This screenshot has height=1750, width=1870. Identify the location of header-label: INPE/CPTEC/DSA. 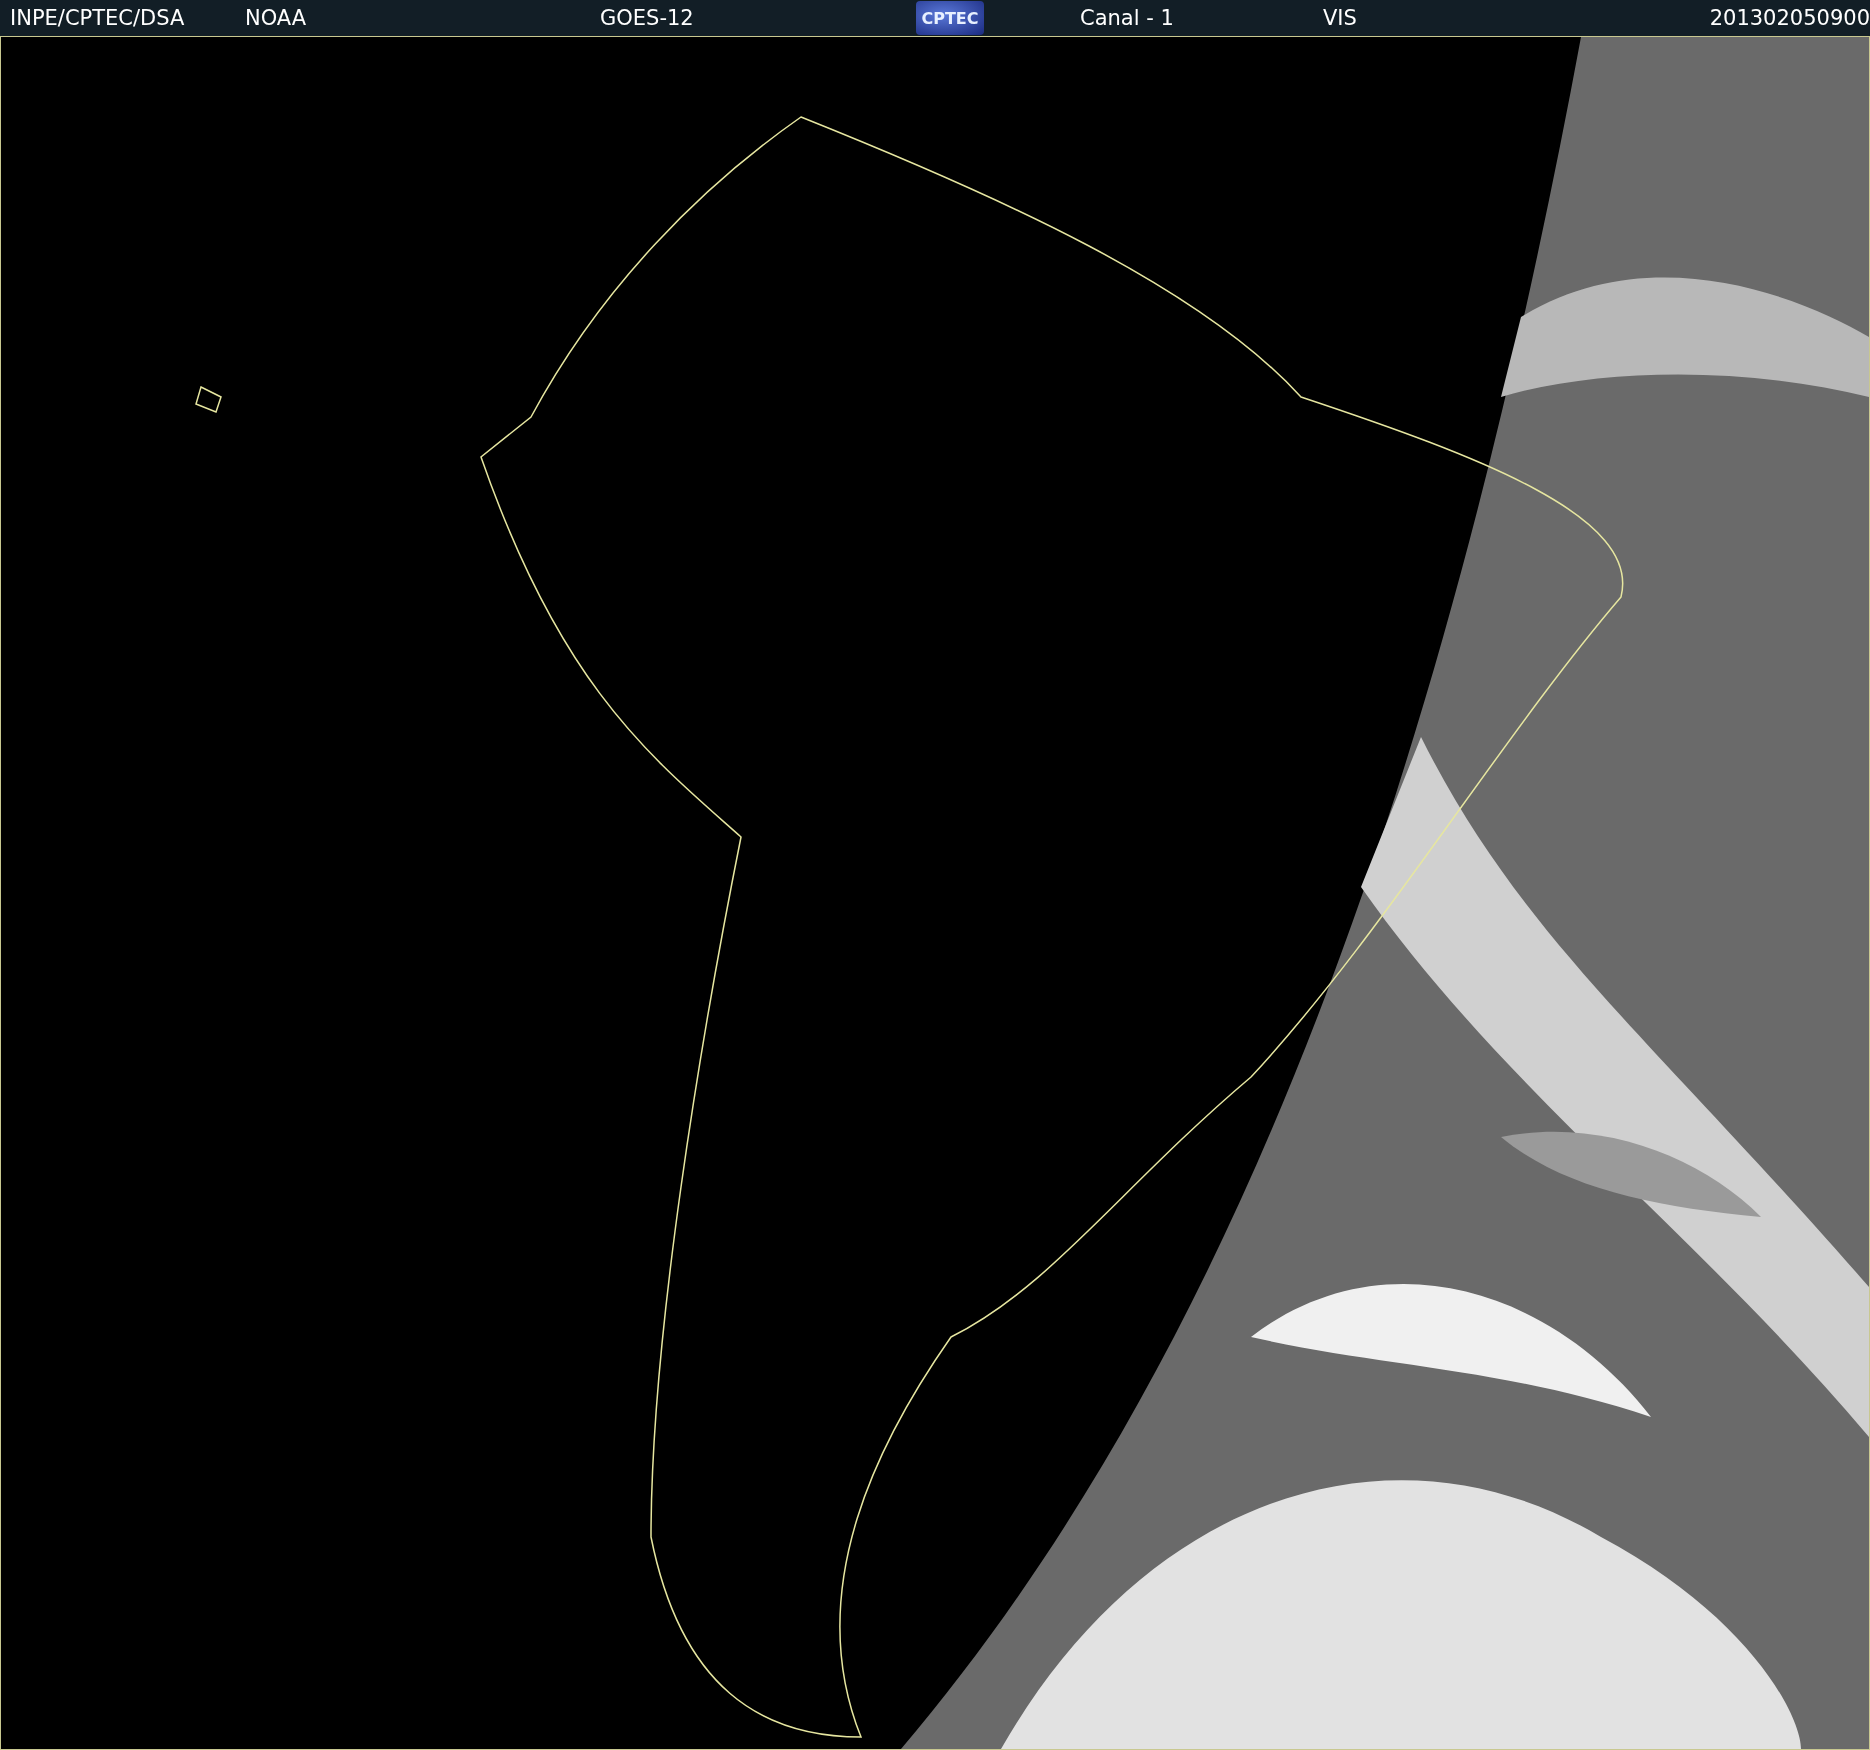
(97, 18).